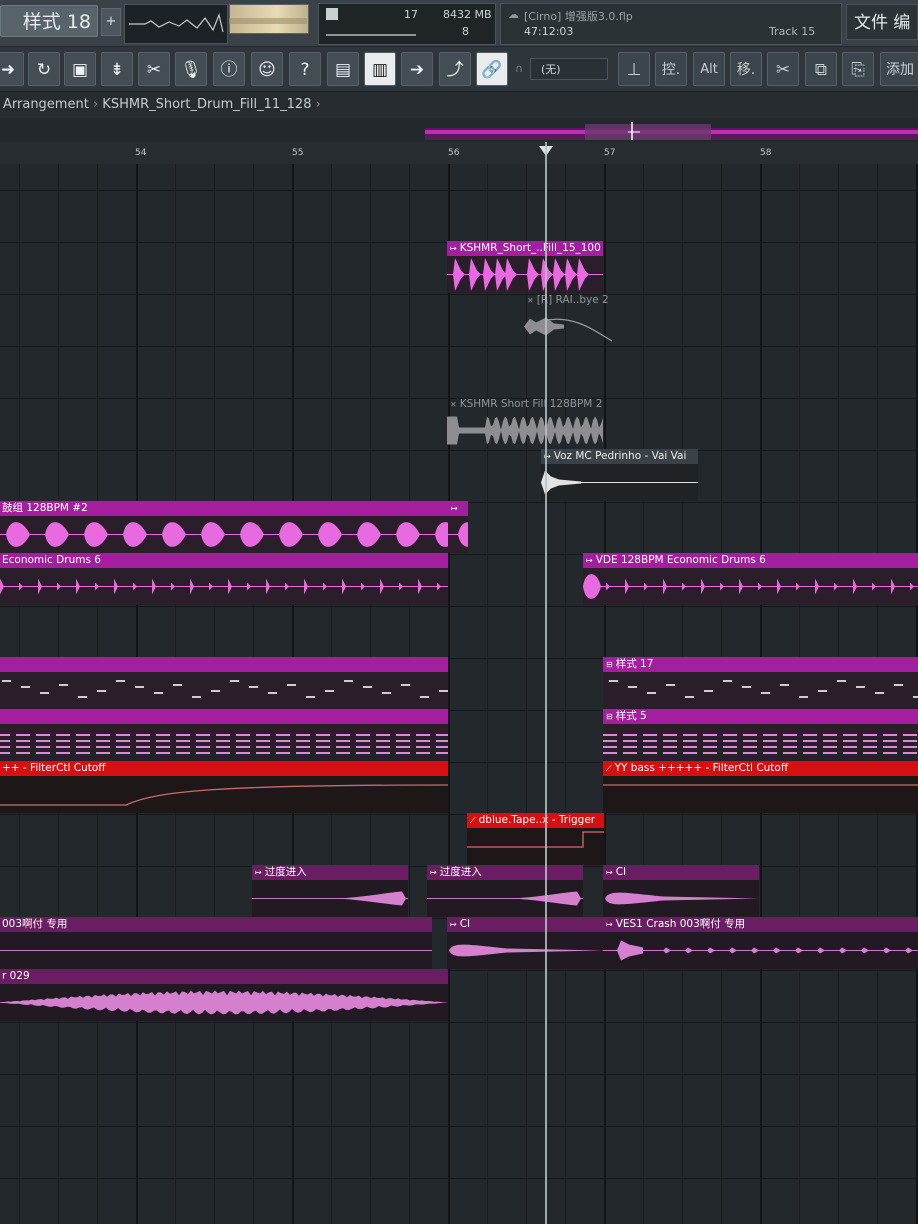 This screenshot has height=1224, width=918. I want to click on clip-label: dblue.Tape..x - Trigger, so click(537, 820).